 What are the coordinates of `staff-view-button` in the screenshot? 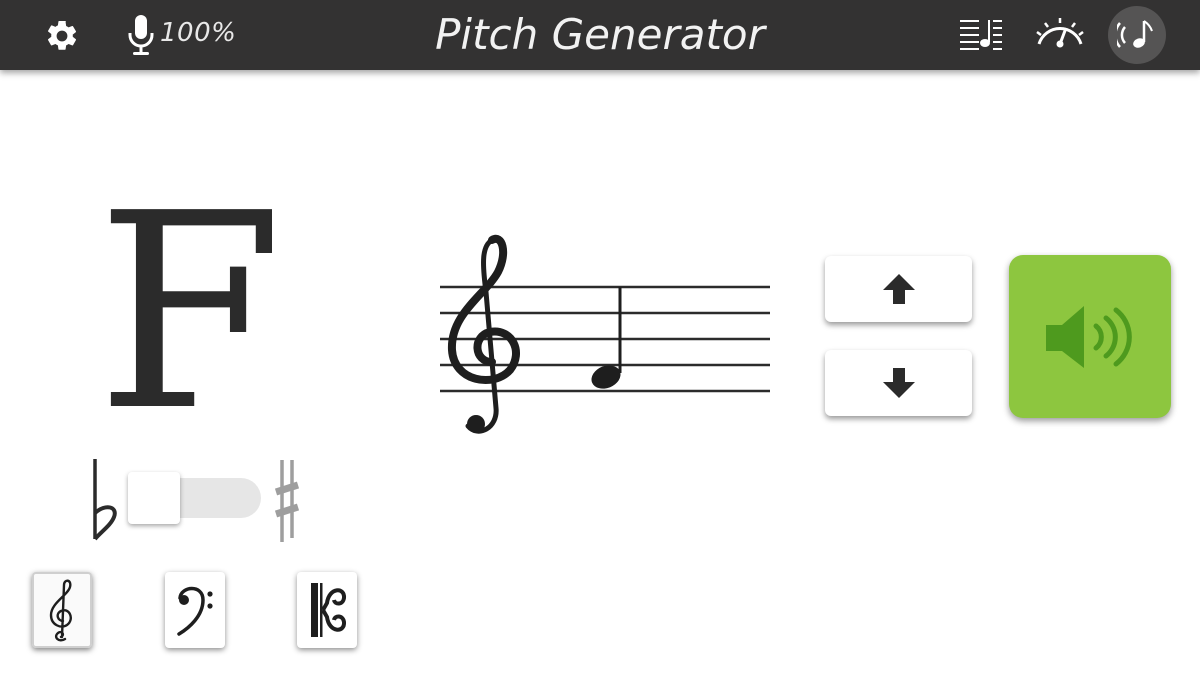 It's located at (981, 35).